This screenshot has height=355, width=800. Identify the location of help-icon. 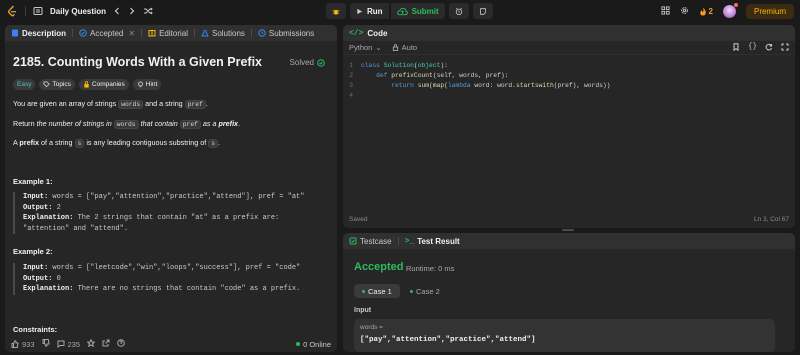
(121, 344).